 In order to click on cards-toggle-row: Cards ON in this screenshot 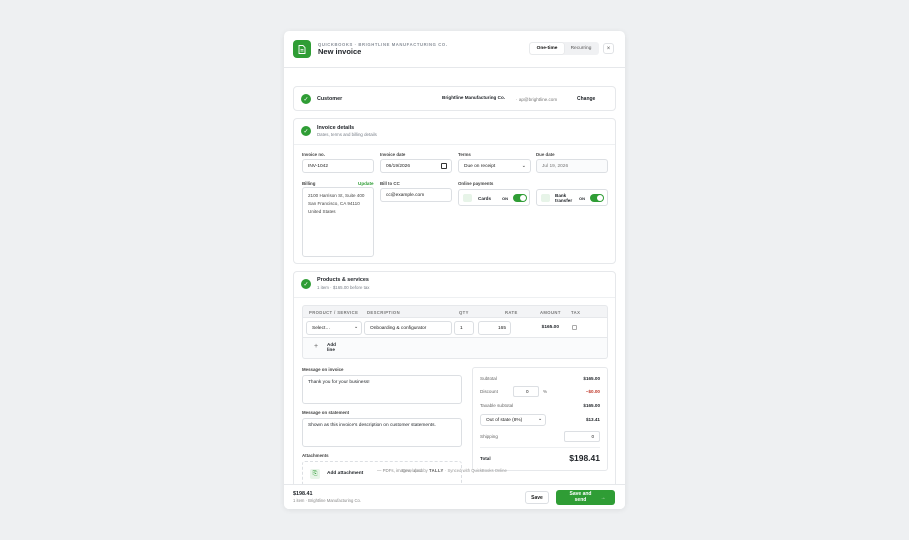, I will do `click(494, 197)`.